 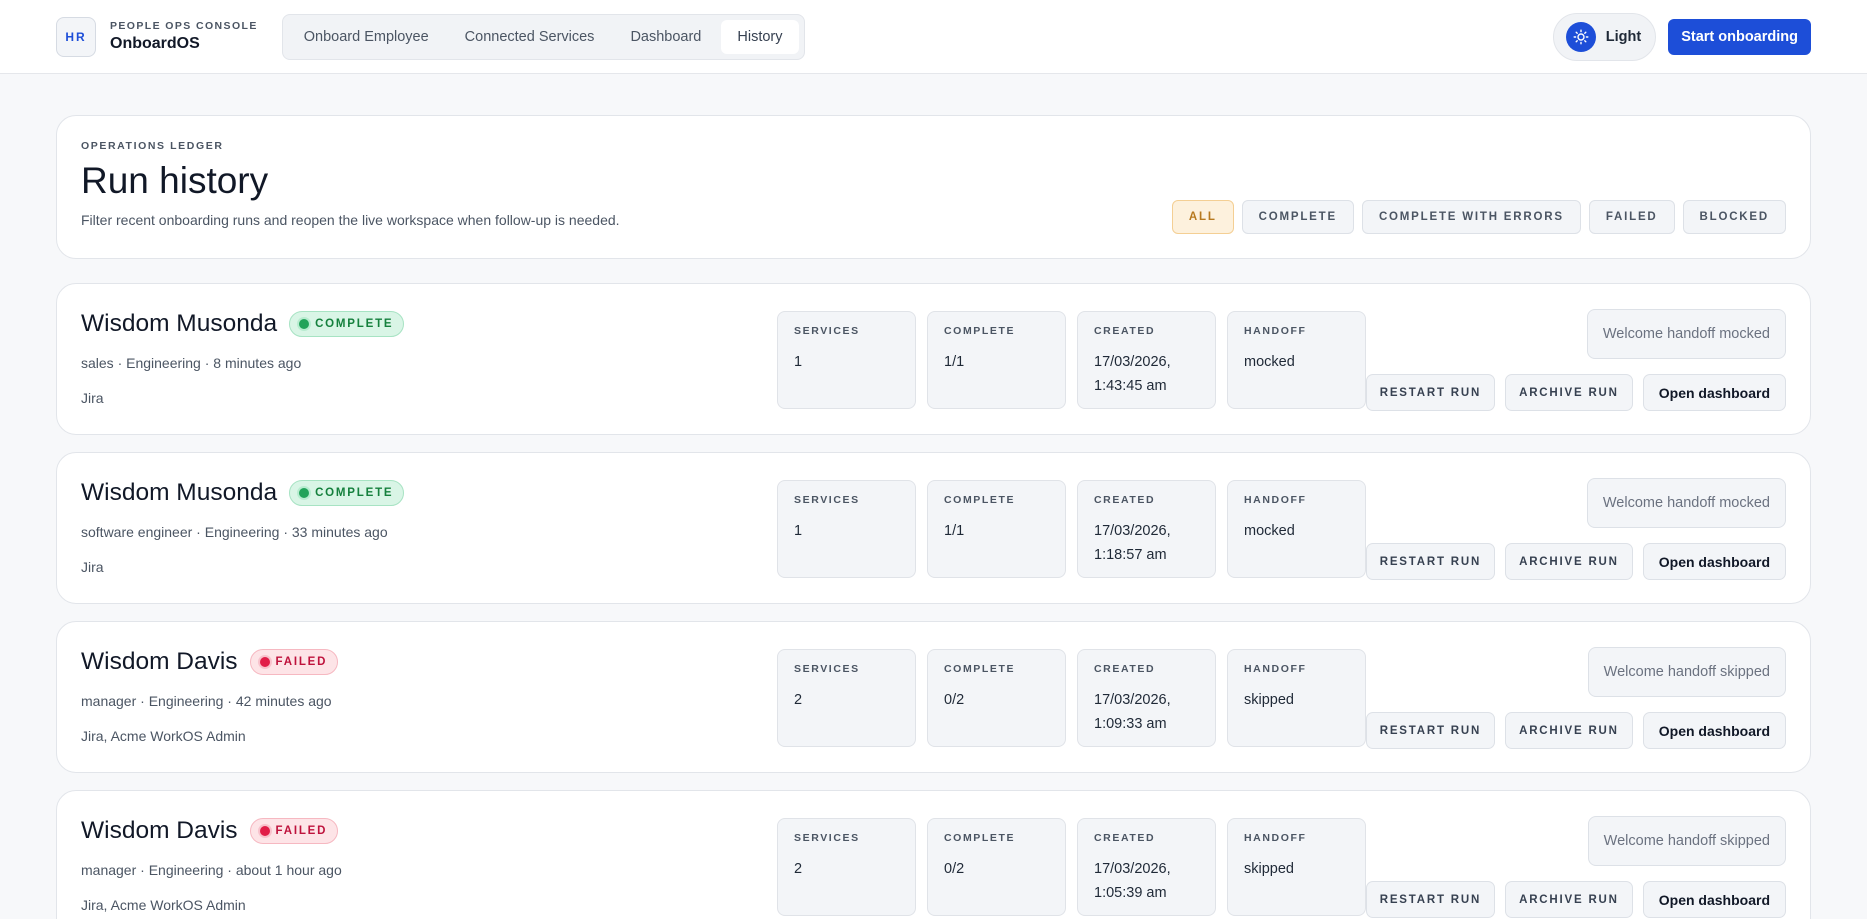 What do you see at coordinates (1202, 217) in the screenshot?
I see `filter-all: ALL` at bounding box center [1202, 217].